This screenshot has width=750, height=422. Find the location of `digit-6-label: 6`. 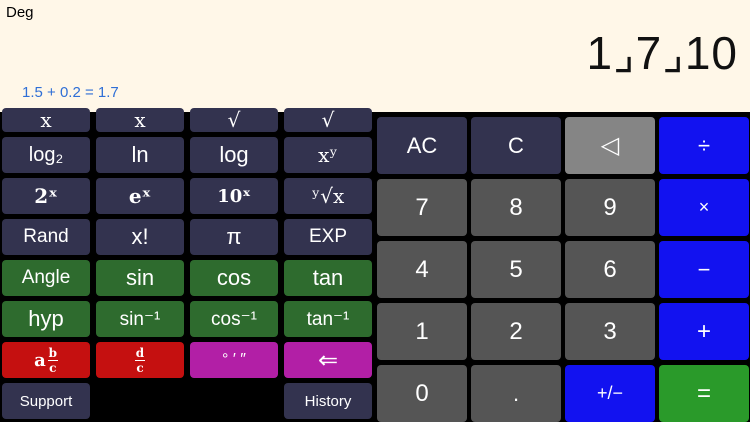

digit-6-label: 6 is located at coordinates (610, 269).